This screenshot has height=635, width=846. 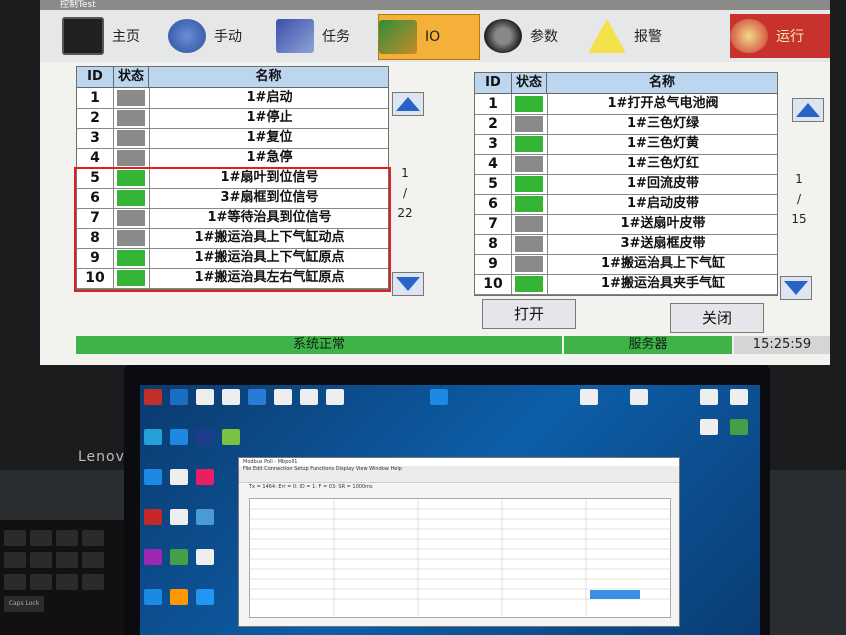 I want to click on nav-alarm: 报警, so click(x=638, y=36).